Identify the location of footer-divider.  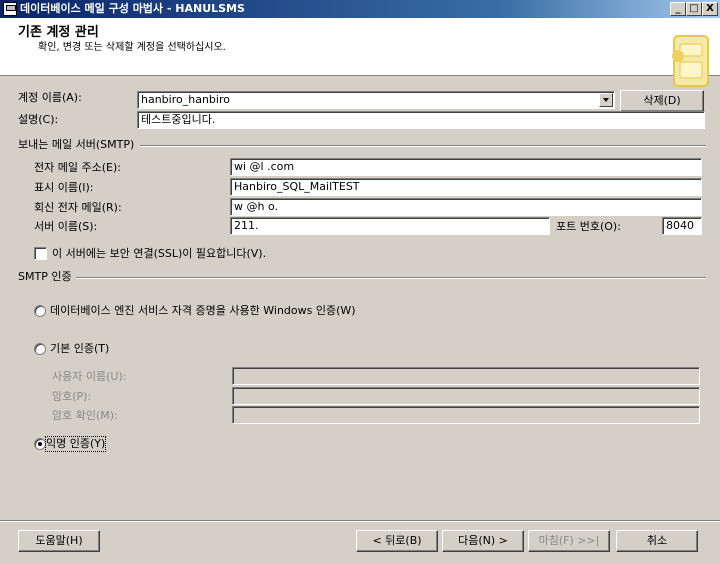
(360, 521).